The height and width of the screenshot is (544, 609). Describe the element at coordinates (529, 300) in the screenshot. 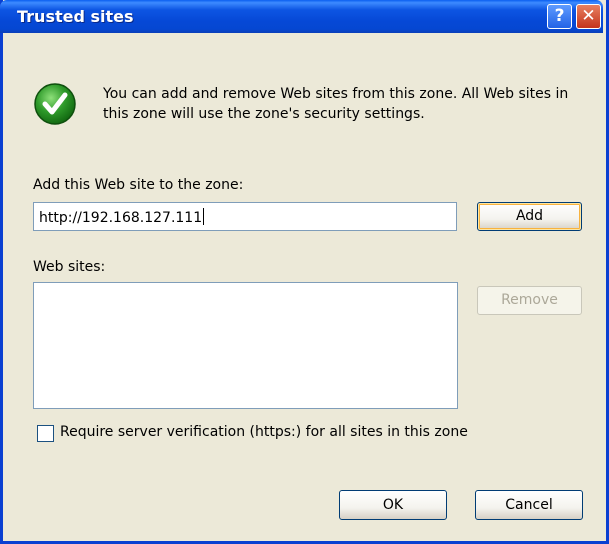

I see `remove-button: Remove` at that location.